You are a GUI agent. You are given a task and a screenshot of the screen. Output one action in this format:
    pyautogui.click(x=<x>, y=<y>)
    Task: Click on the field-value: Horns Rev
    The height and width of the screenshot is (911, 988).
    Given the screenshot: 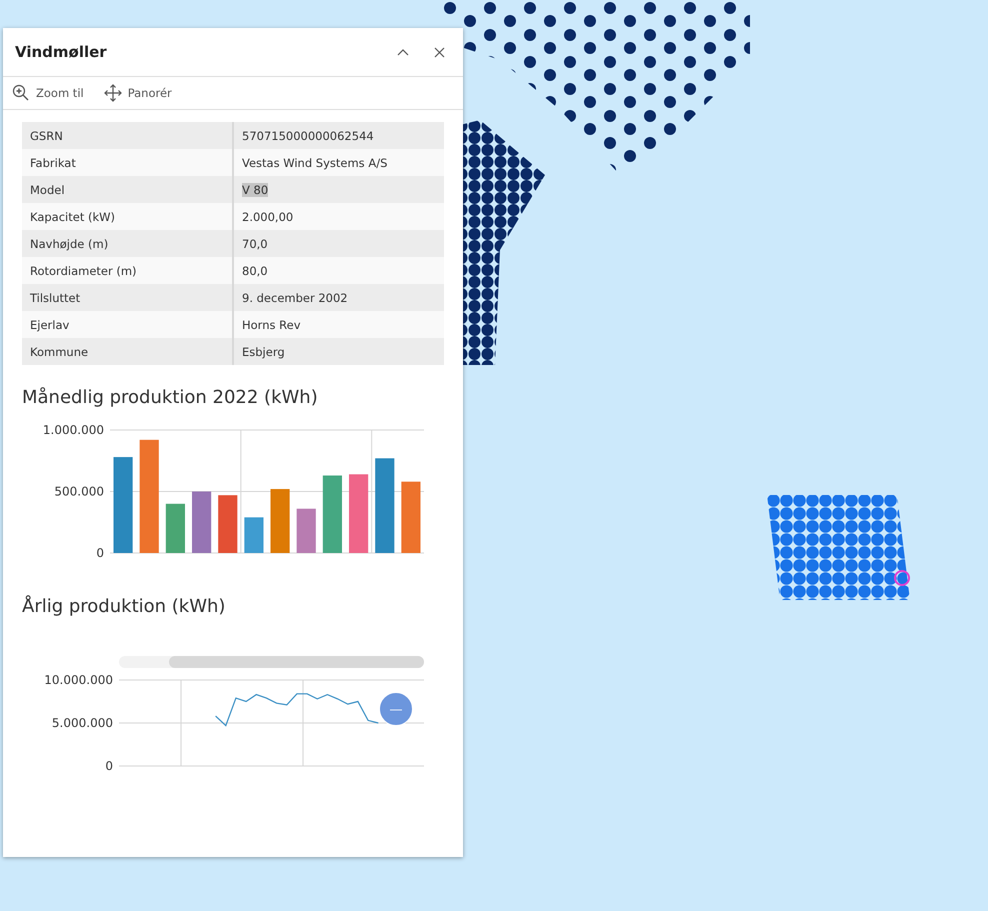 What is the action you would take?
    pyautogui.click(x=338, y=324)
    